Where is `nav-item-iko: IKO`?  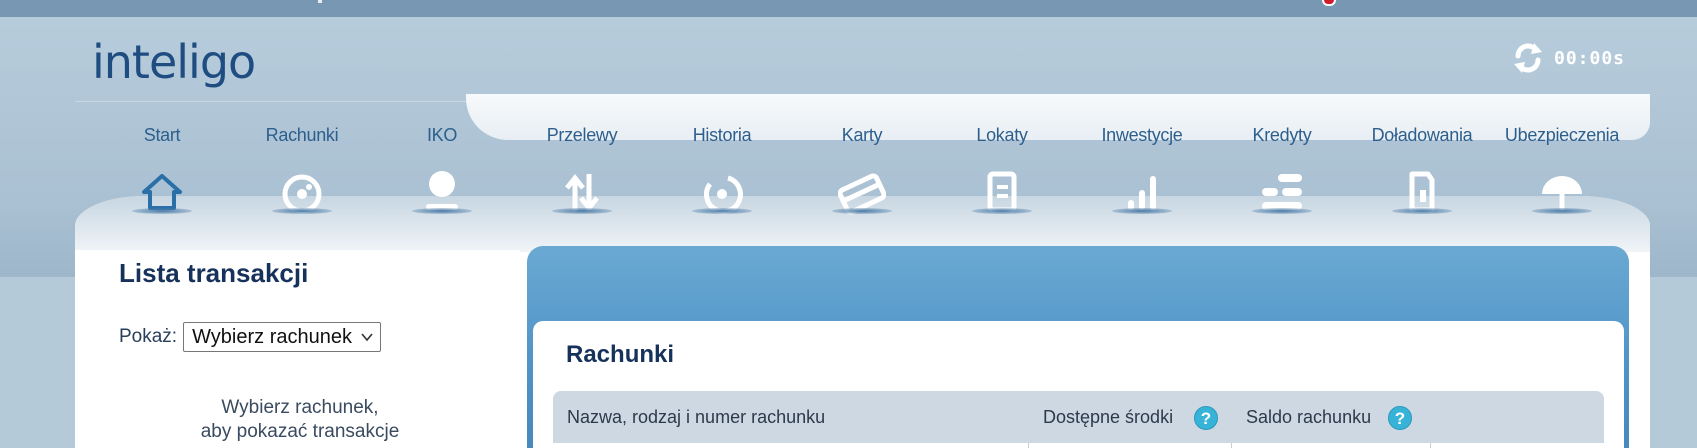 nav-item-iko: IKO is located at coordinates (442, 172).